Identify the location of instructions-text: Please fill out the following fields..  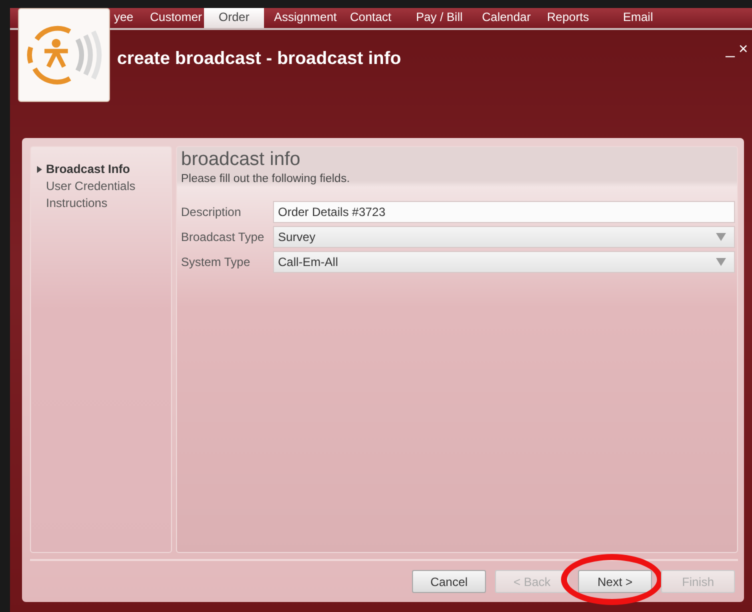
(266, 179).